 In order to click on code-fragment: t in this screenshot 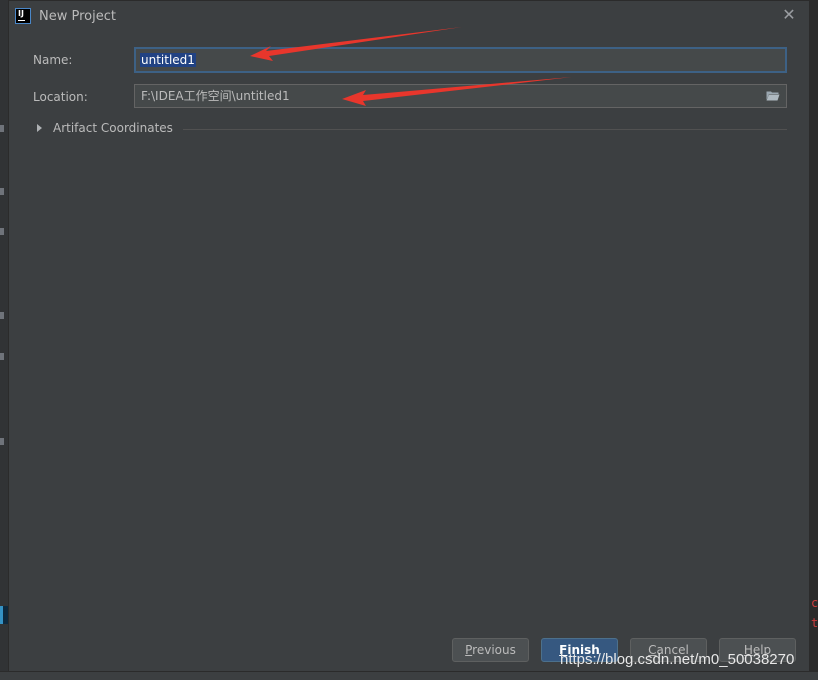, I will do `click(814, 623)`.